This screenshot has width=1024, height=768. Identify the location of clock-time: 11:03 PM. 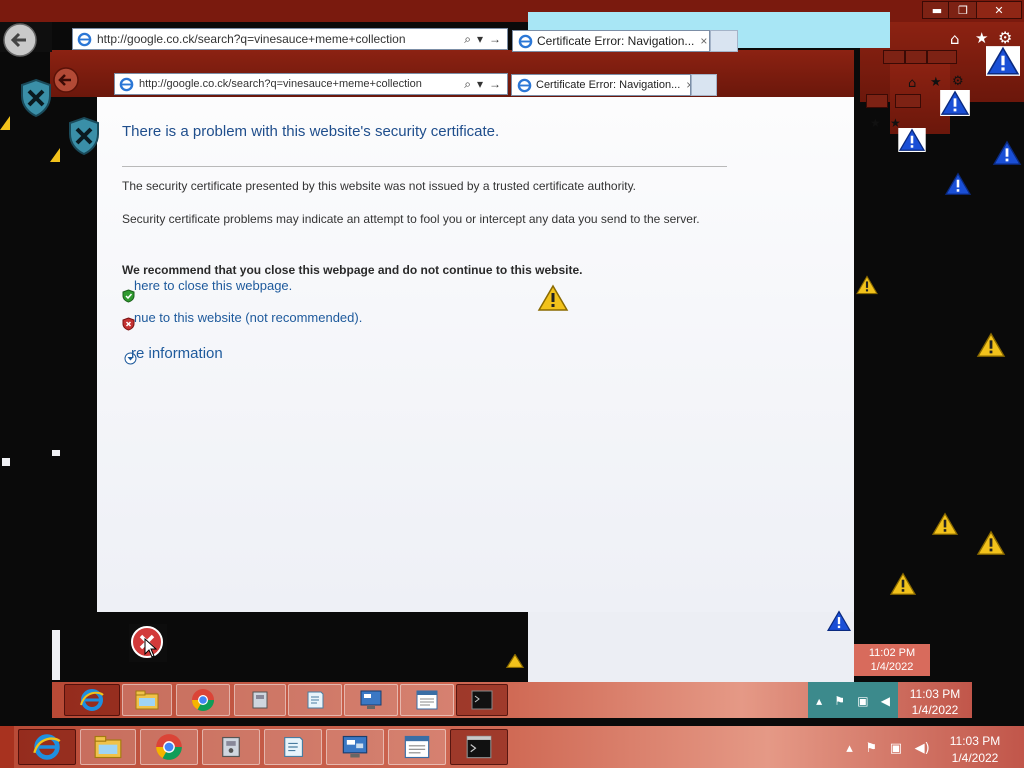
(975, 741).